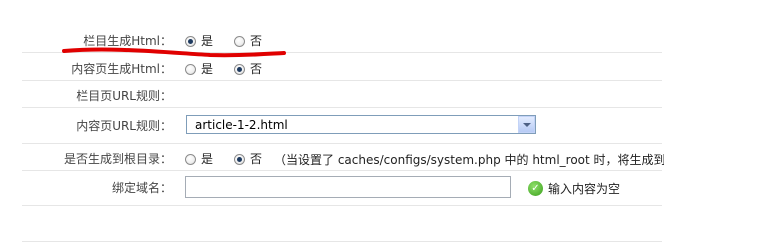  What do you see at coordinates (124, 96) in the screenshot?
I see `category-url-rule-label: 栏目页URL规则：` at bounding box center [124, 96].